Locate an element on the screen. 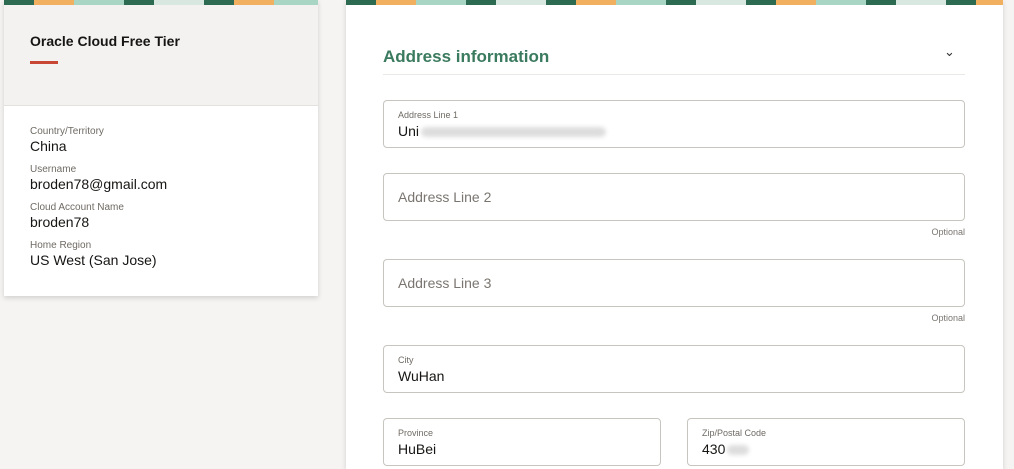 This screenshot has height=469, width=1014. zip-label: Zip/Postal Code is located at coordinates (734, 433).